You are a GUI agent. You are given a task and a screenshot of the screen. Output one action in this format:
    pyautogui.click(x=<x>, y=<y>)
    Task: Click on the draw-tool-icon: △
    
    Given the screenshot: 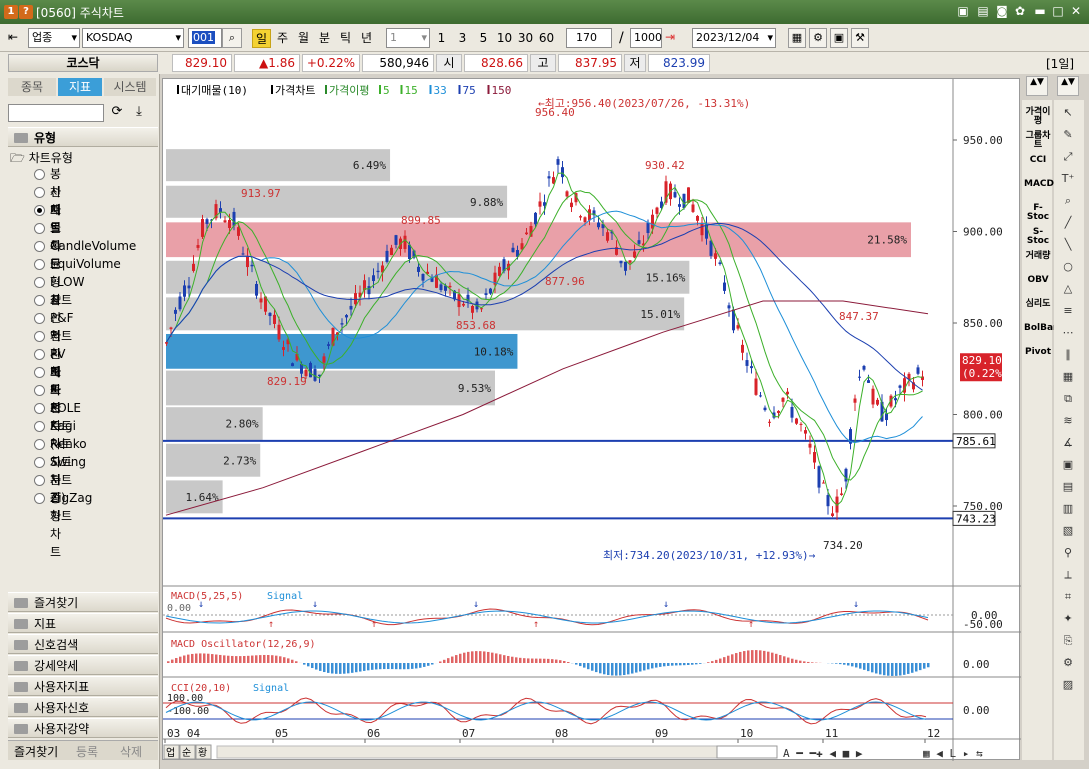 What is the action you would take?
    pyautogui.click(x=1068, y=291)
    